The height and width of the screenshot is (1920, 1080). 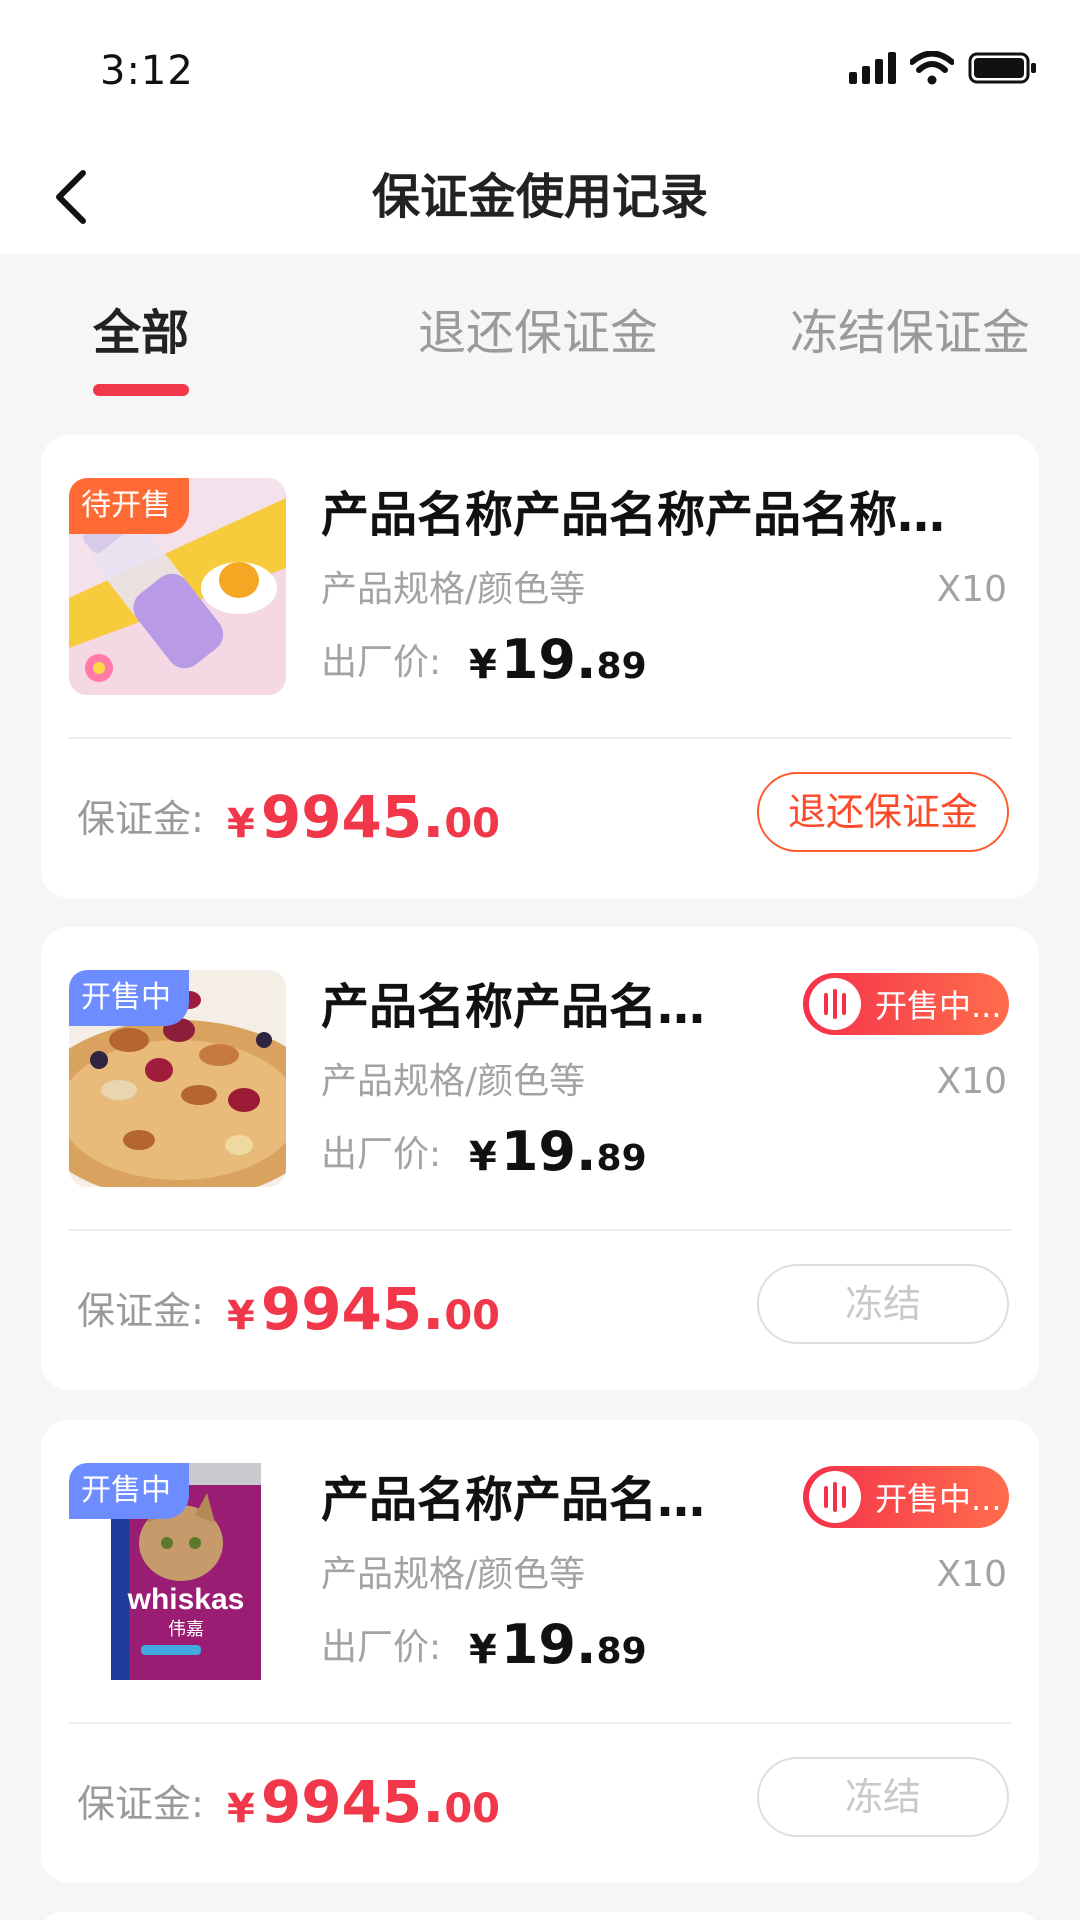 I want to click on whiskas-brand-cn-text: 伟嘉, so click(x=186, y=1629).